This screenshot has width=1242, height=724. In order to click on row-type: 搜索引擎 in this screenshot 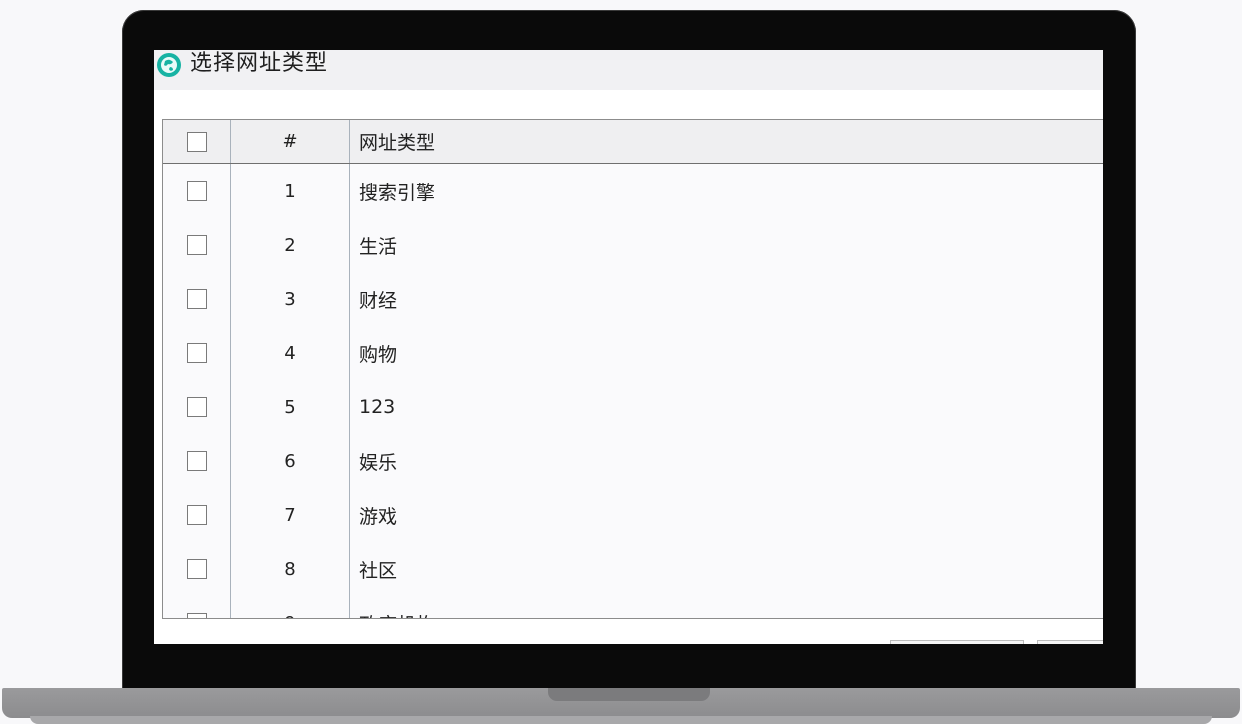, I will do `click(397, 192)`.